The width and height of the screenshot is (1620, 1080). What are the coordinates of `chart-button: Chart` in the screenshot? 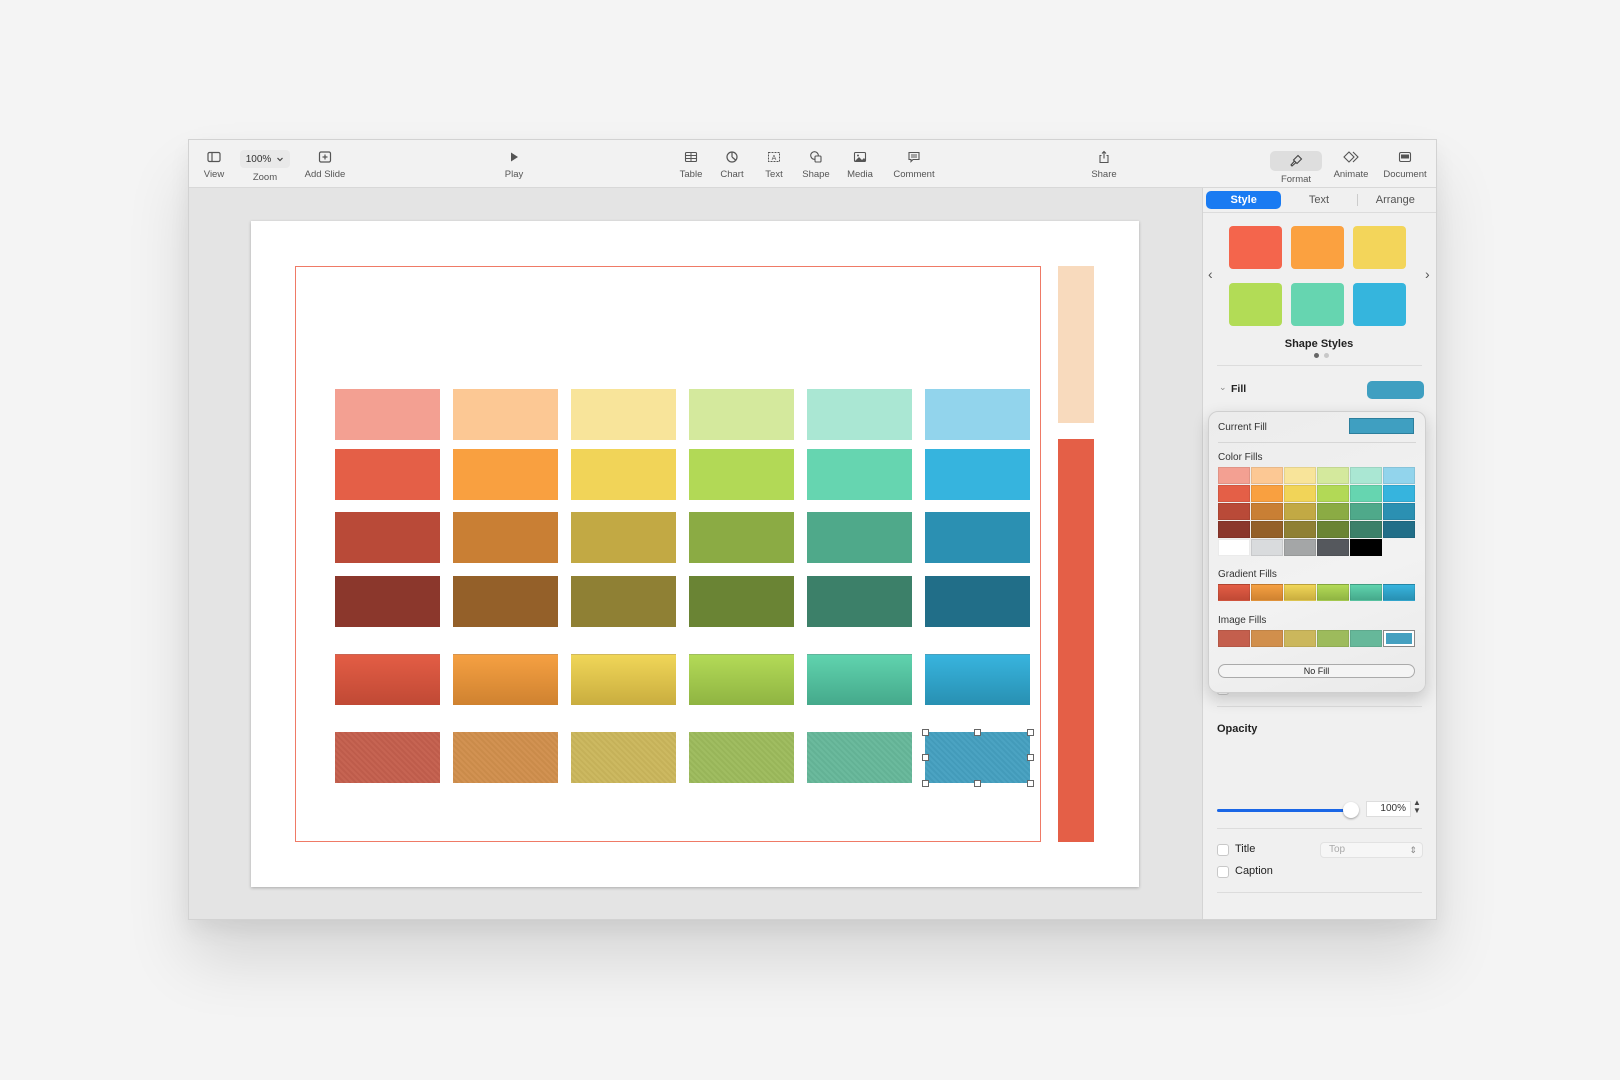 It's located at (732, 164).